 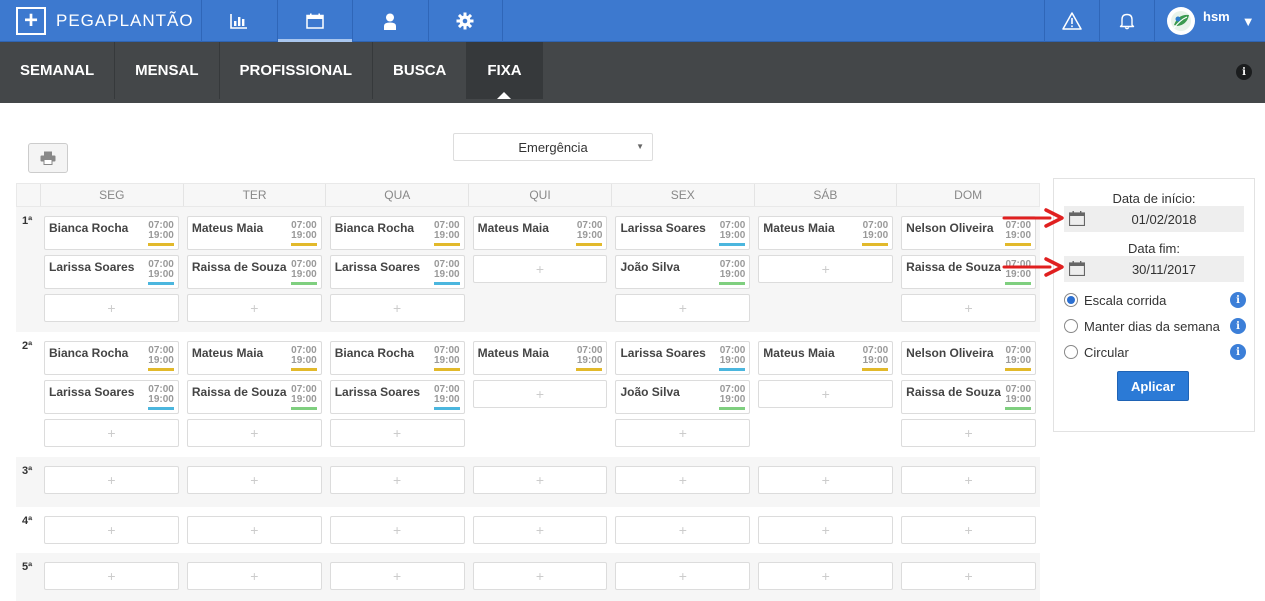 What do you see at coordinates (1155, 352) in the screenshot?
I see `schedule-mode-option: Circular i` at bounding box center [1155, 352].